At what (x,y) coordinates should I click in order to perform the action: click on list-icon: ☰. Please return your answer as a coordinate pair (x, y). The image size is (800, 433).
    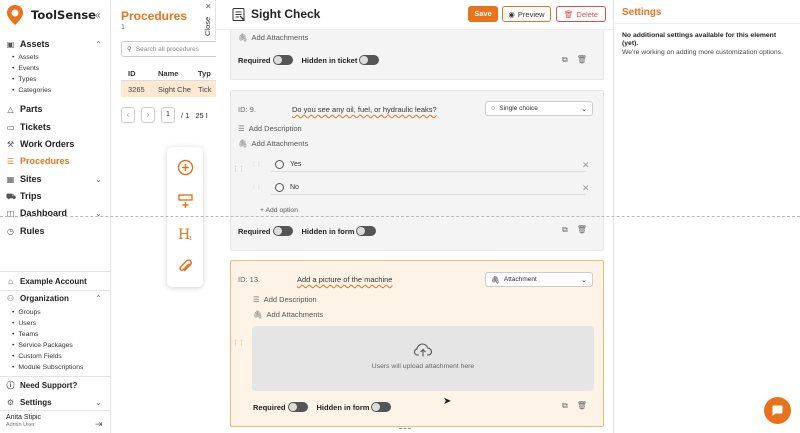
    Looking at the image, I should click on (10, 161).